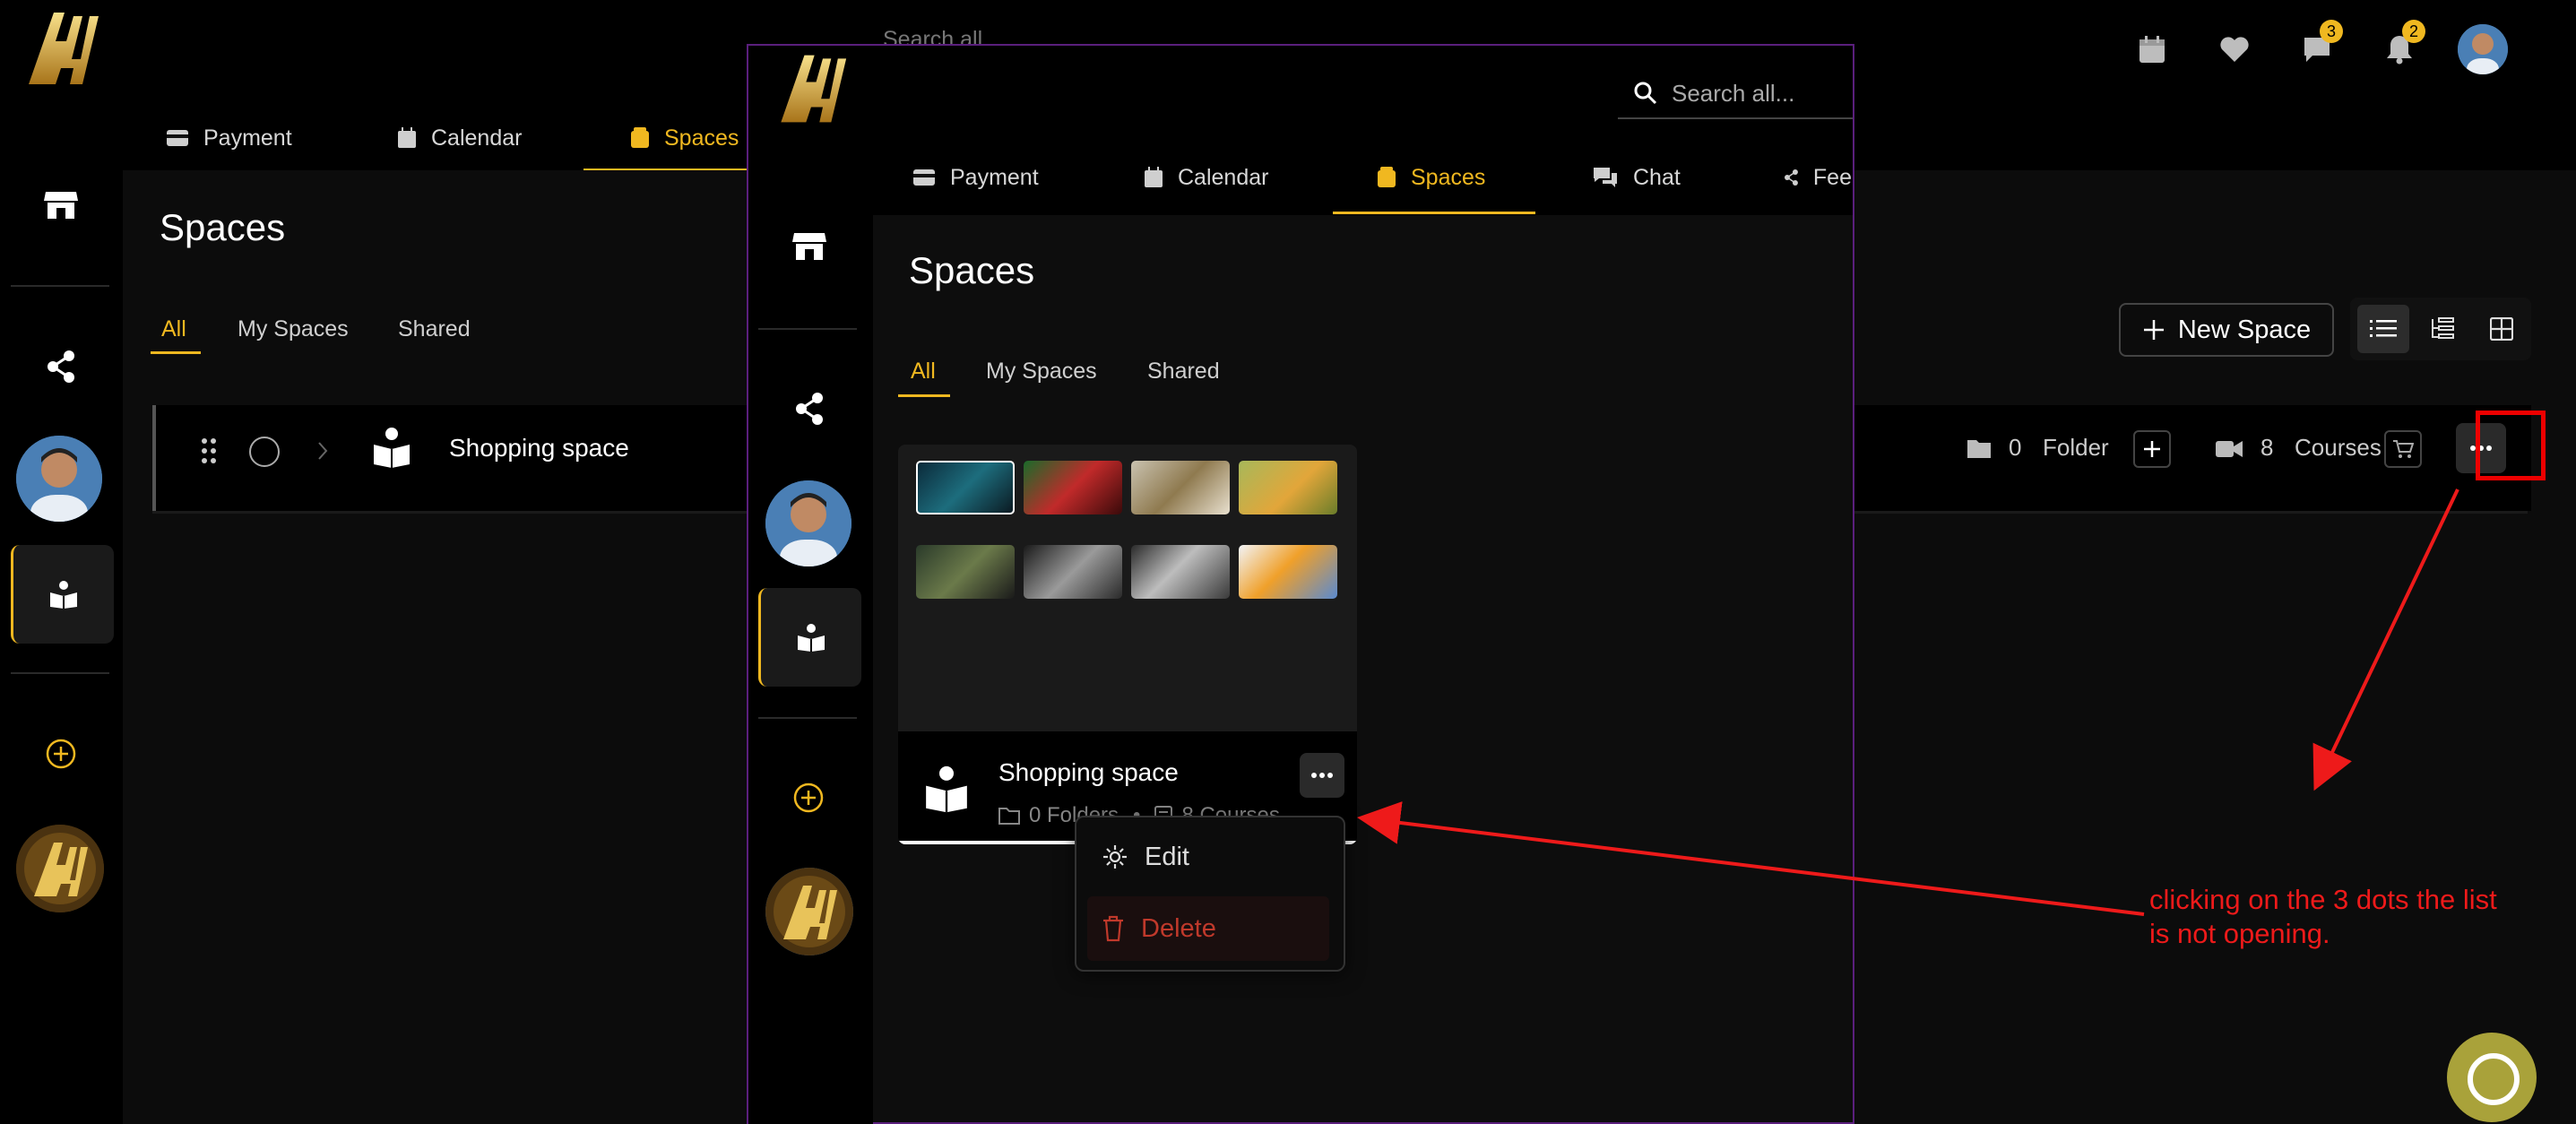 This screenshot has width=2576, height=1124. I want to click on annotation-arrow-left, so click(1751, 858).